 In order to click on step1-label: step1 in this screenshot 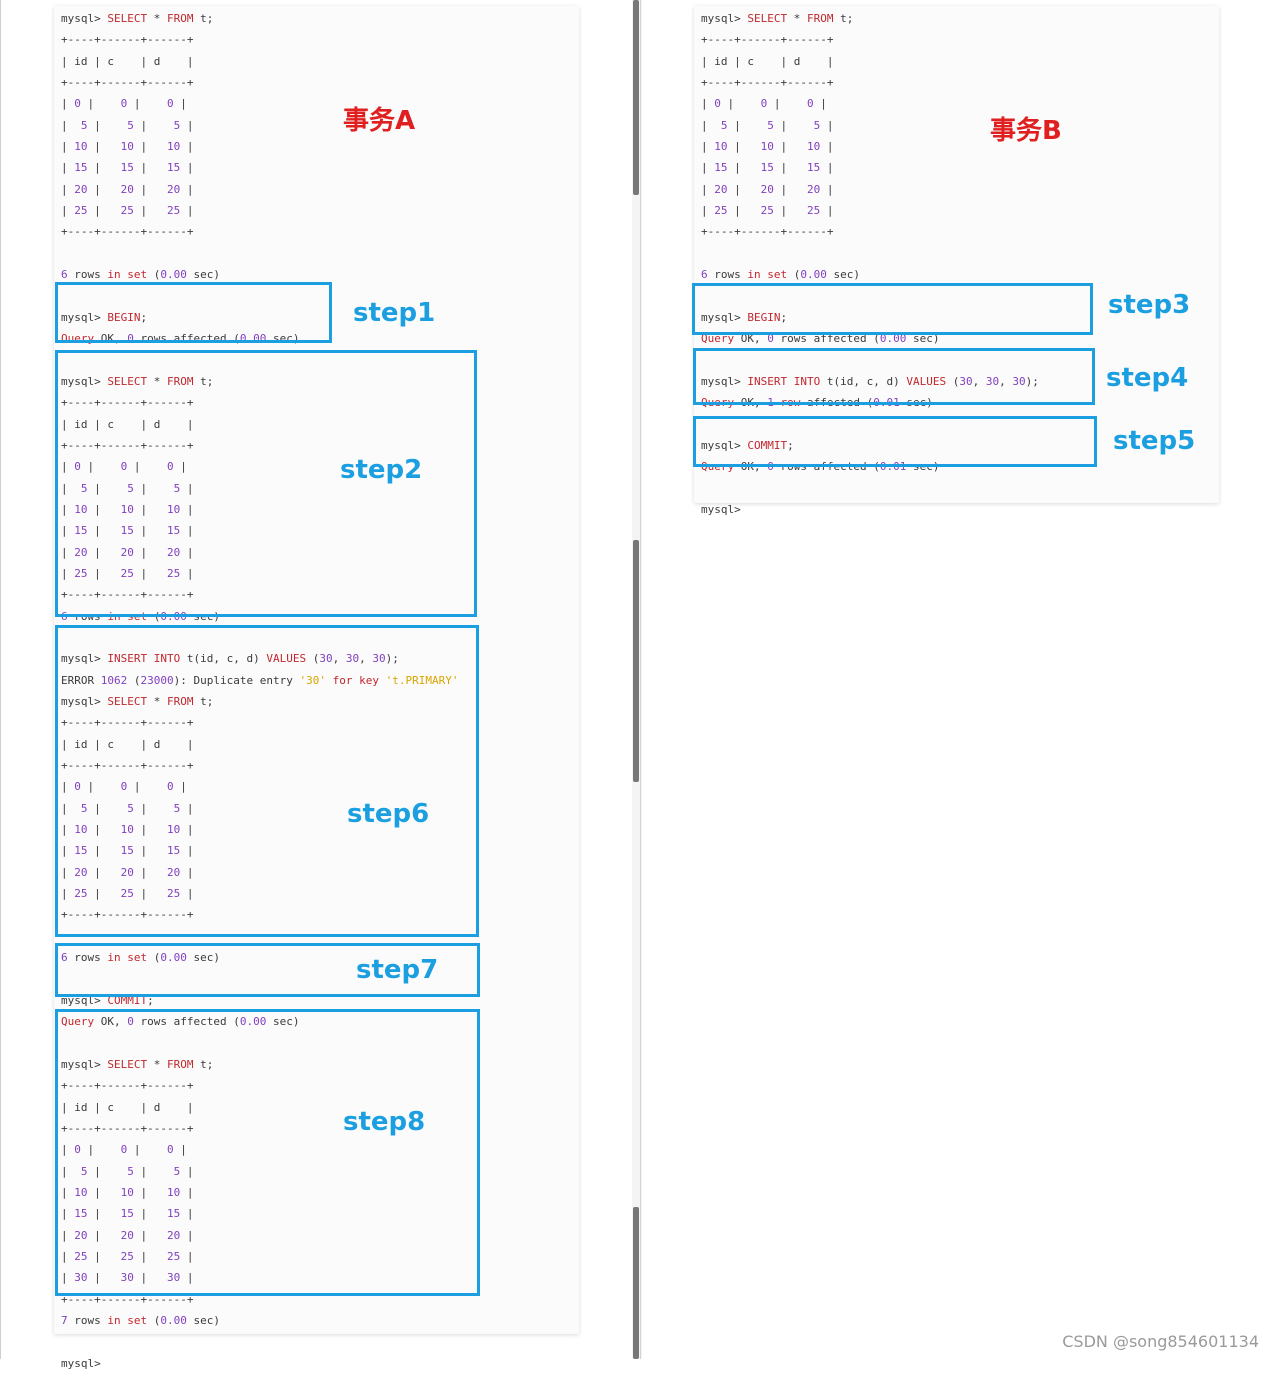, I will do `click(394, 313)`.